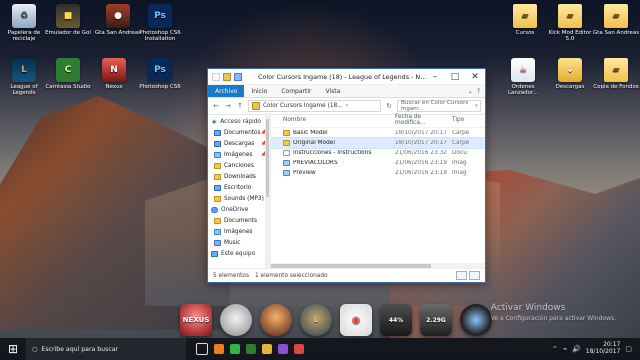 The width and height of the screenshot is (640, 360). I want to click on downloads-icon, so click(217, 143).